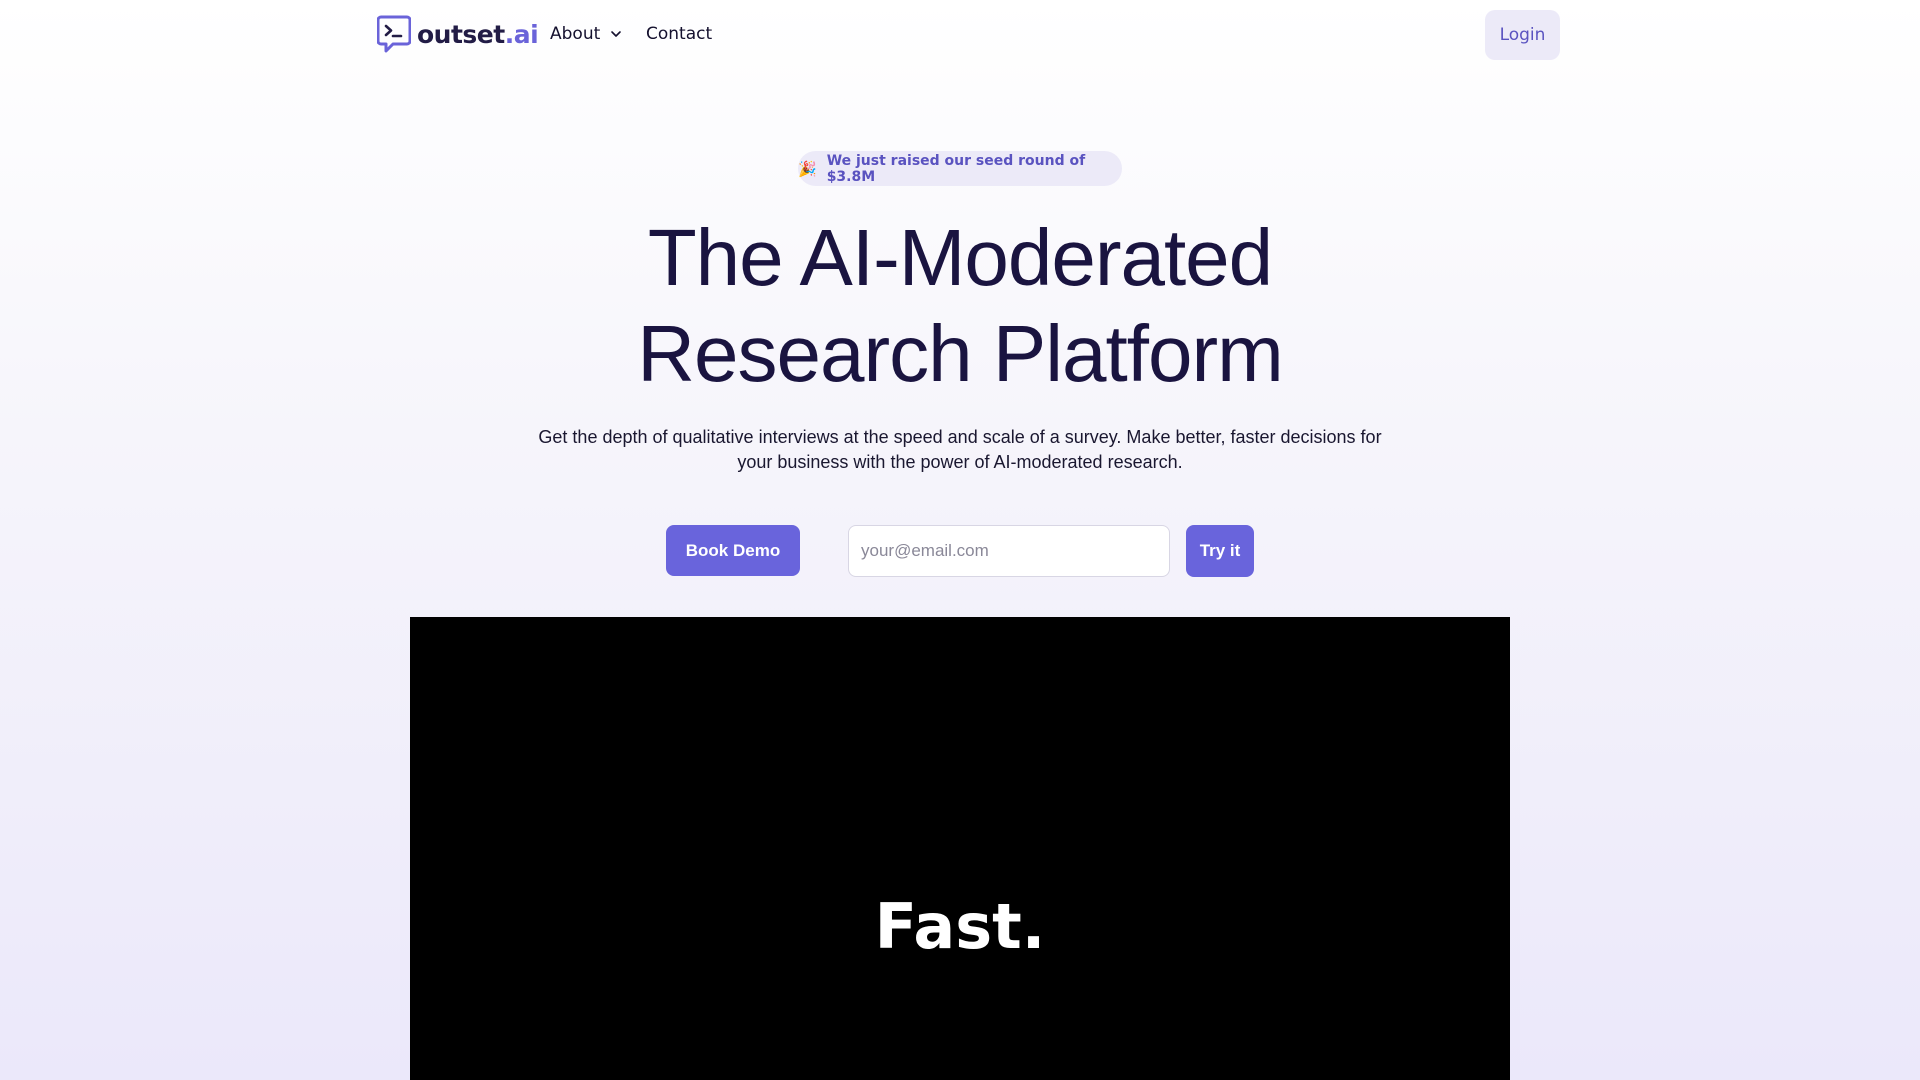 This screenshot has width=1920, height=1080. I want to click on email-input, so click(1009, 551).